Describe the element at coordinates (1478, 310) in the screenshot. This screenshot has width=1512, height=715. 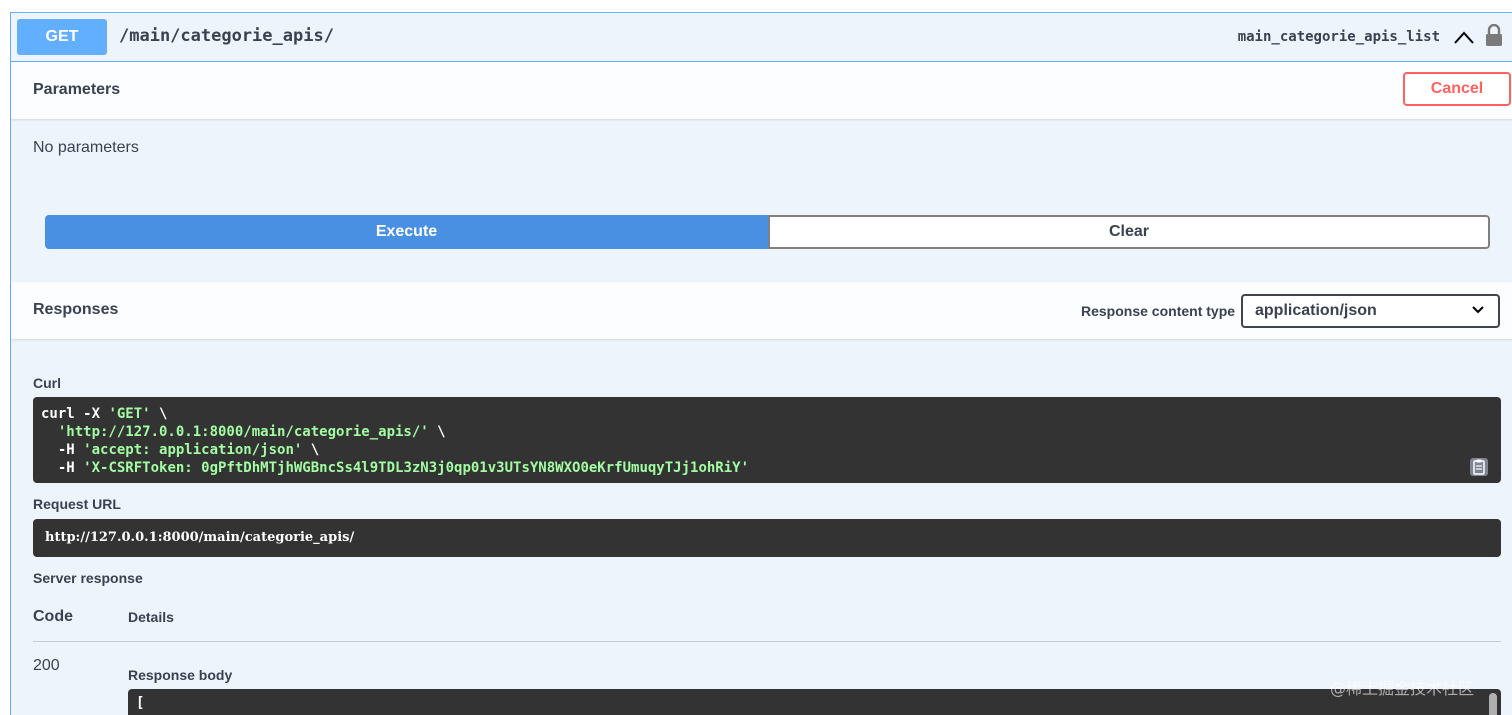
I see `chevron-down-icon` at that location.